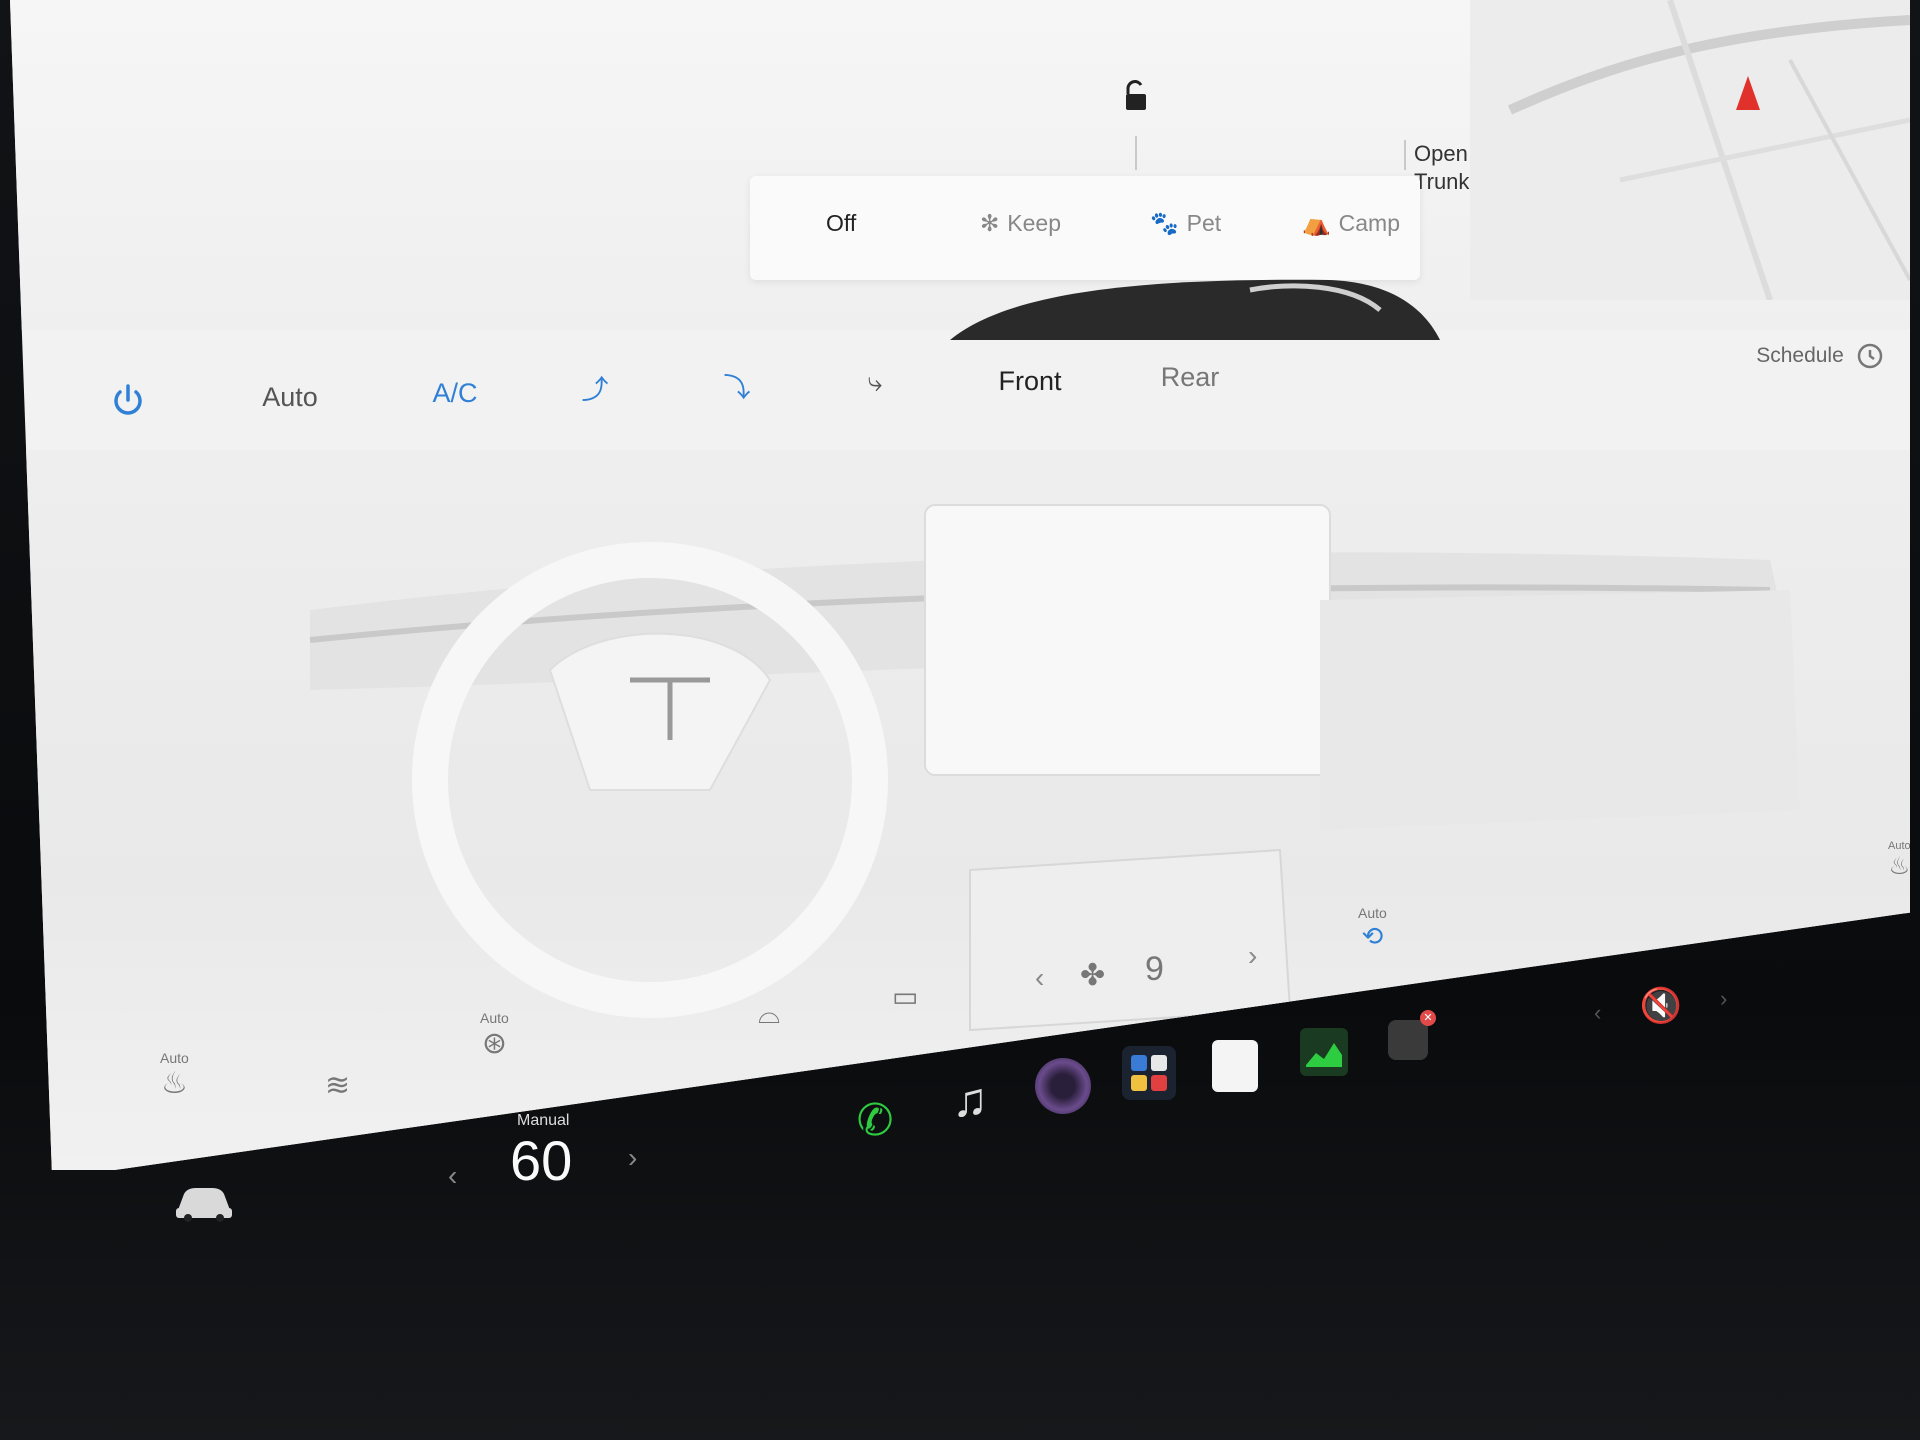  What do you see at coordinates (174, 1058) in the screenshot?
I see `driver-seat-auto-label: Auto` at bounding box center [174, 1058].